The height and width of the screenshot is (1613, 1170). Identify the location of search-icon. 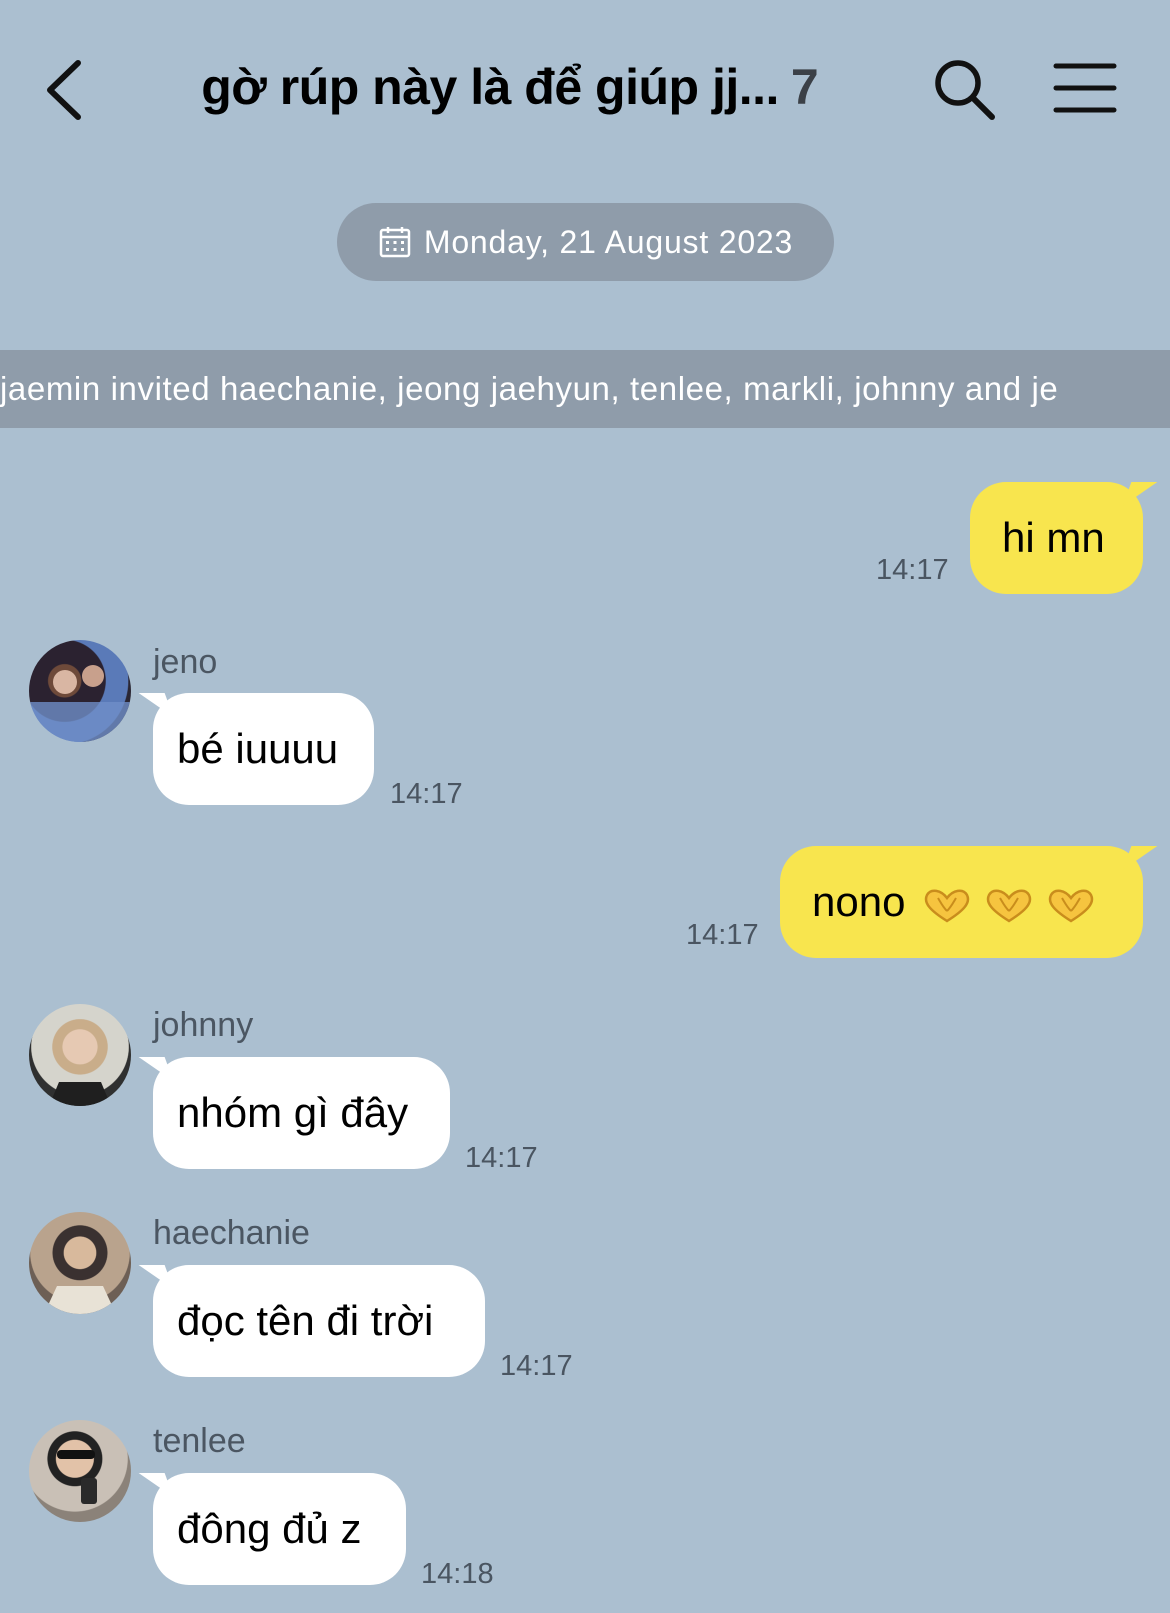
(965, 90).